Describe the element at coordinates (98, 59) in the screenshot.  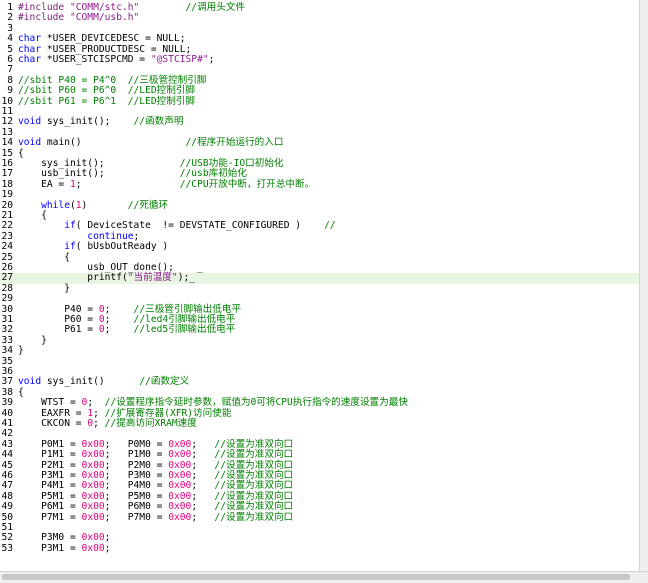
I see `code-token: *USER_STCISPCMD =` at that location.